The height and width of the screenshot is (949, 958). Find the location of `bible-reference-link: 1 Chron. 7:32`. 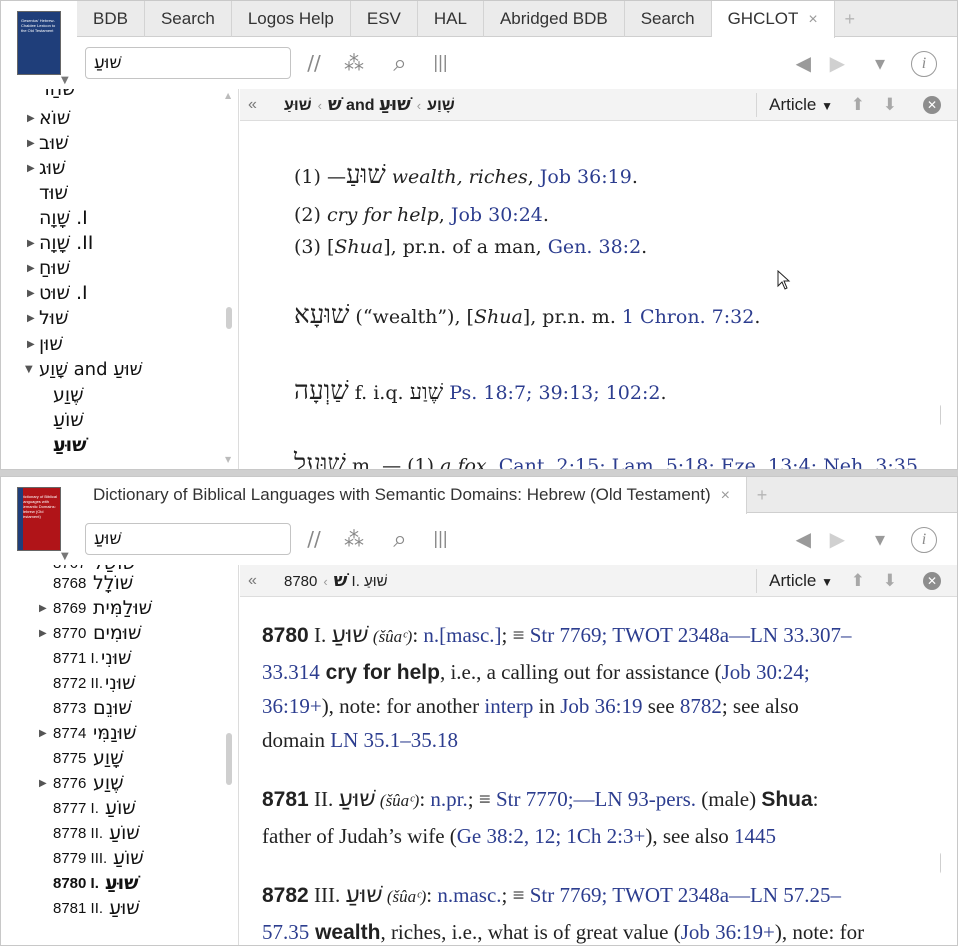

bible-reference-link: 1 Chron. 7:32 is located at coordinates (688, 317).